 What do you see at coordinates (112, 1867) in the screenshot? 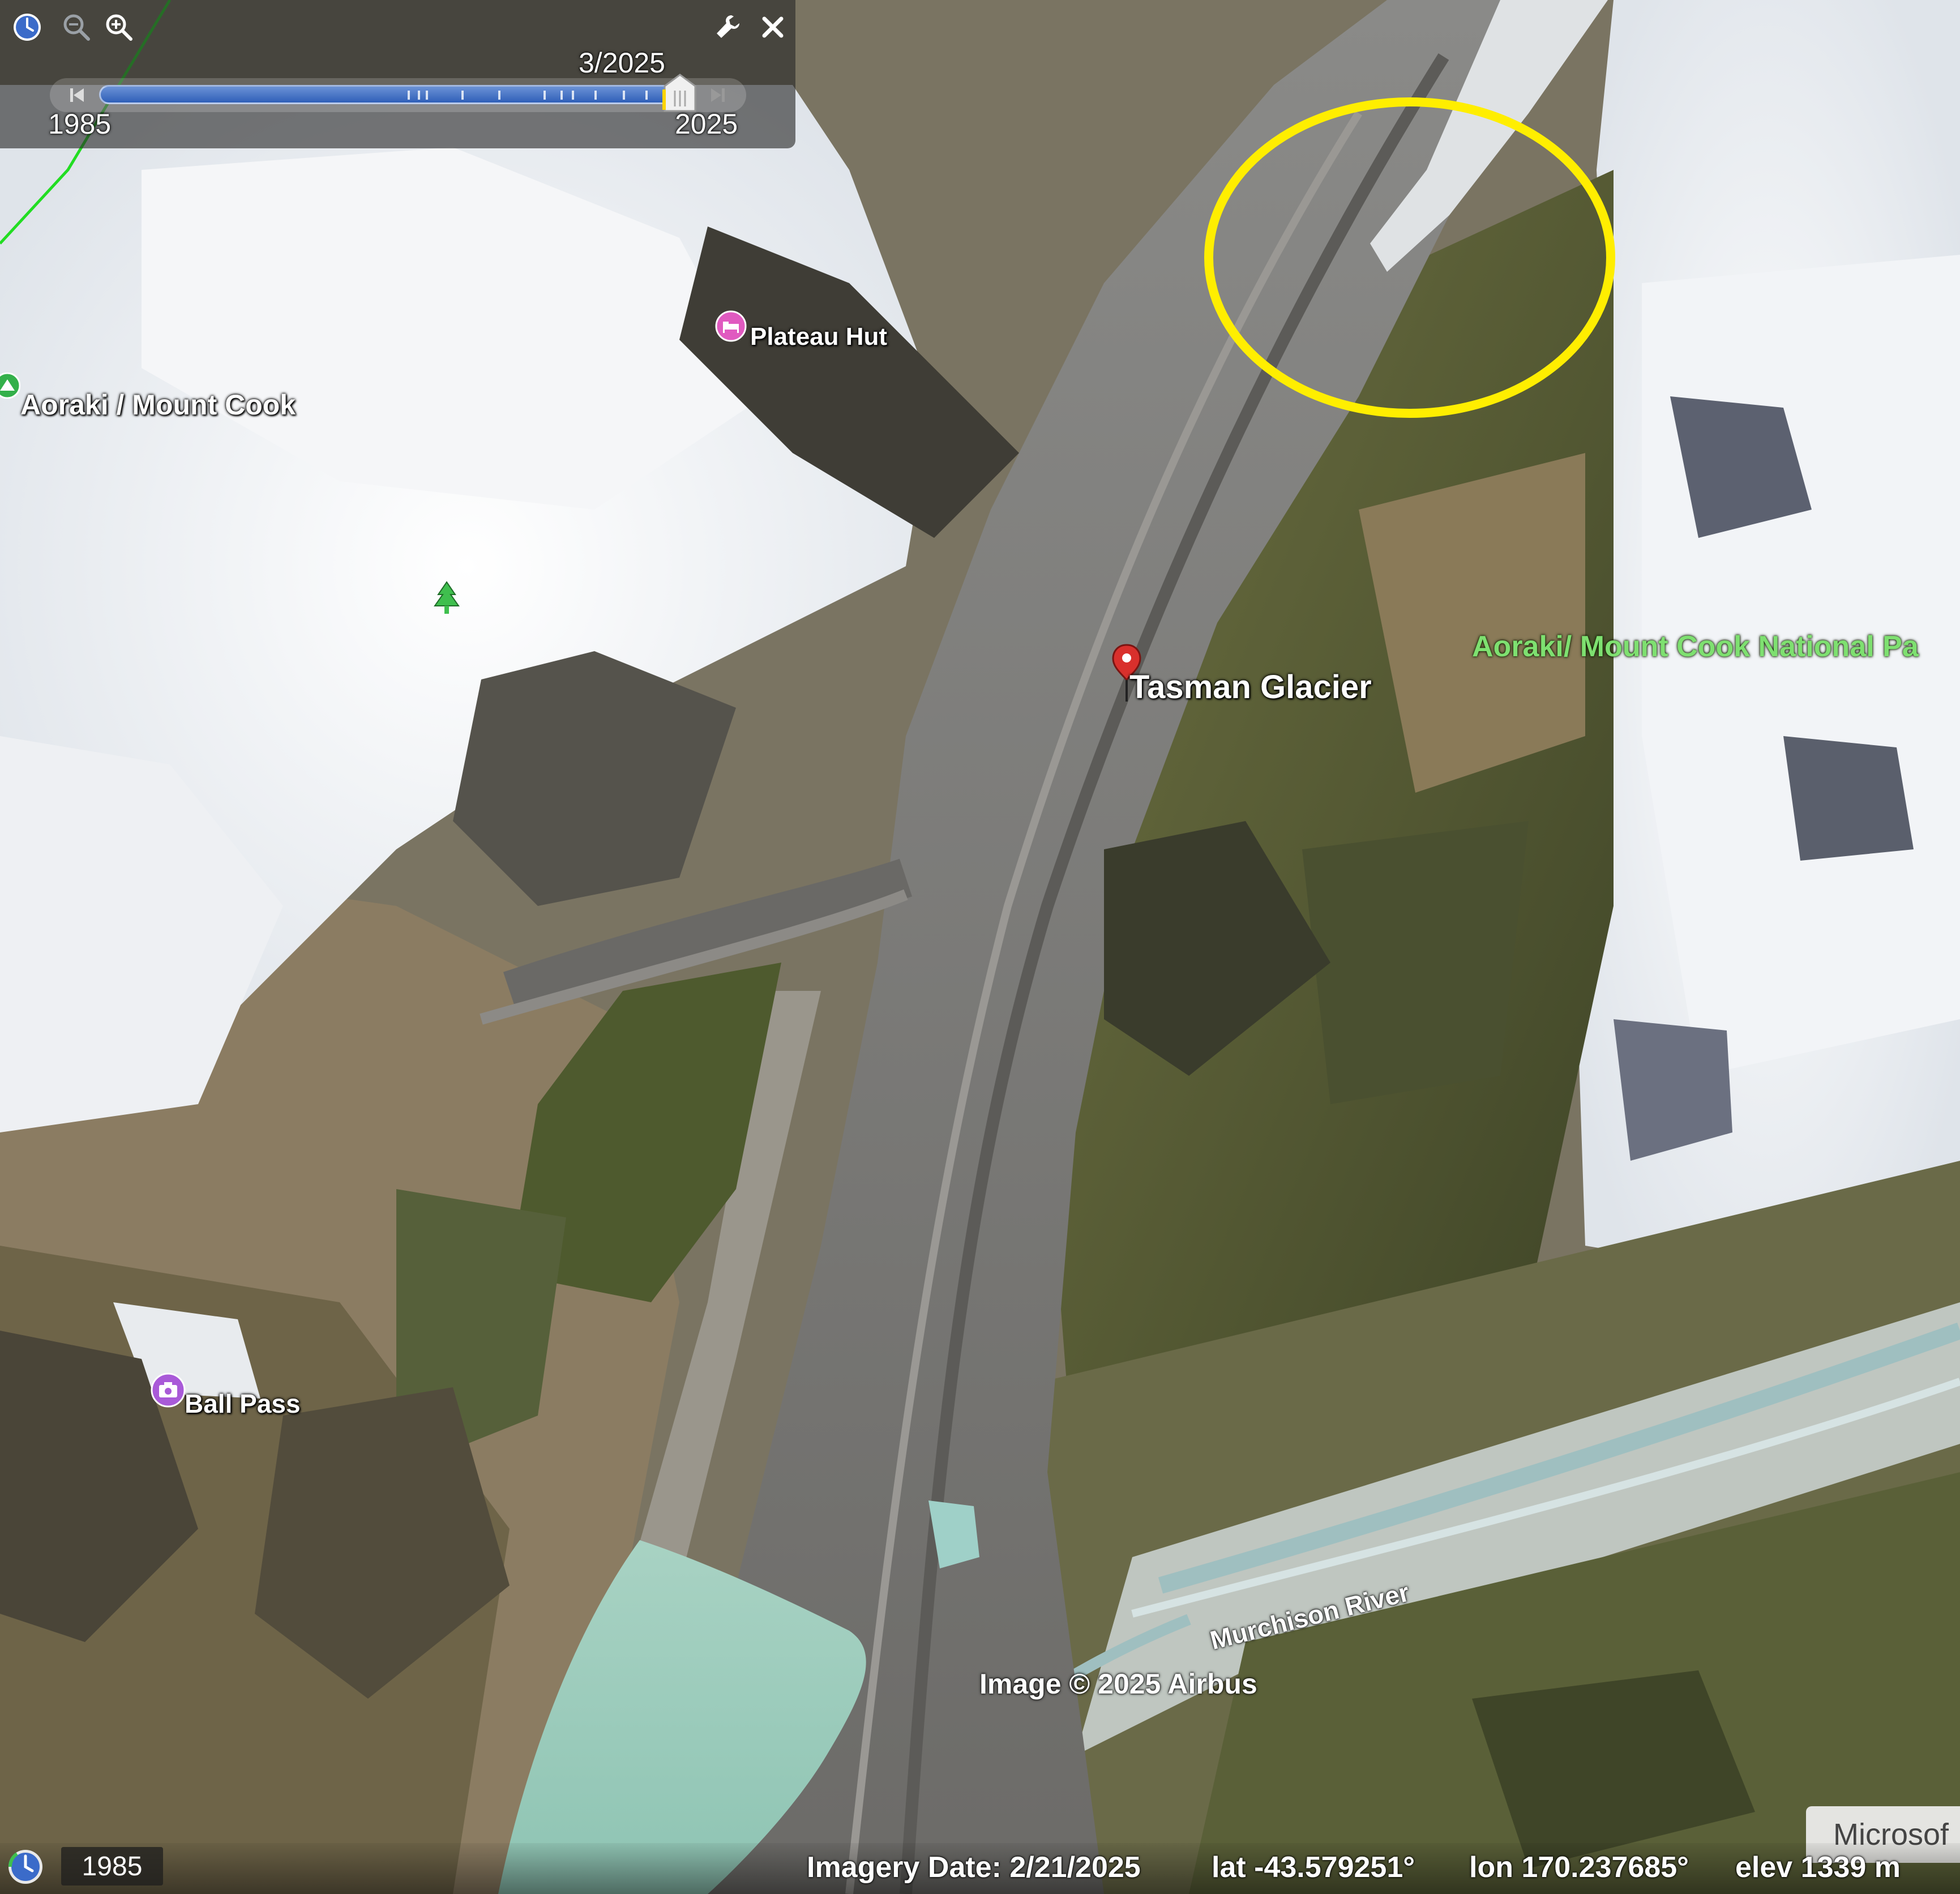
I see `history-year: 1985` at bounding box center [112, 1867].